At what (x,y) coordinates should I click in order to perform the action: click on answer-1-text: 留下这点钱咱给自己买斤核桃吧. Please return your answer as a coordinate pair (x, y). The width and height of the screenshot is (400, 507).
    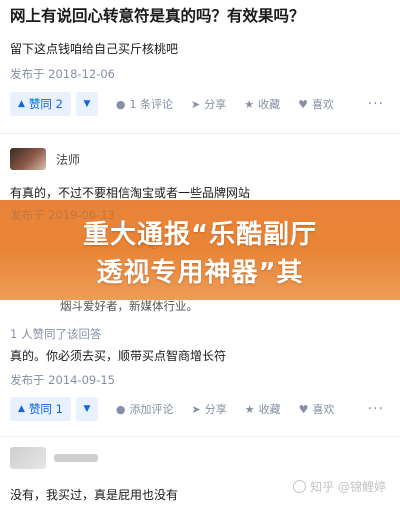
    Looking at the image, I should click on (94, 48).